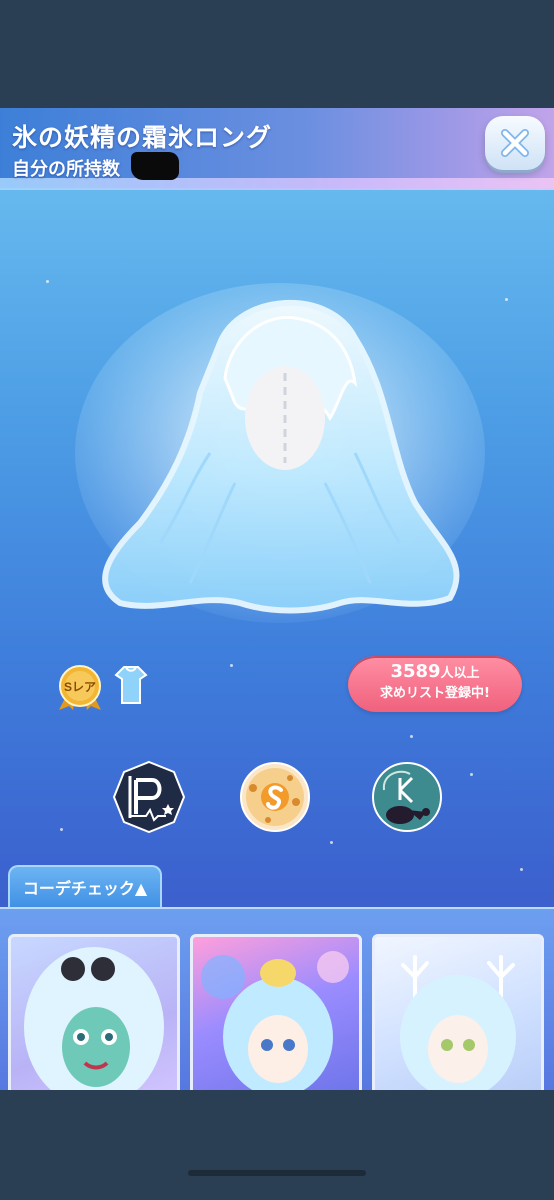 The height and width of the screenshot is (1200, 554). I want to click on s-brand-icon, so click(275, 797).